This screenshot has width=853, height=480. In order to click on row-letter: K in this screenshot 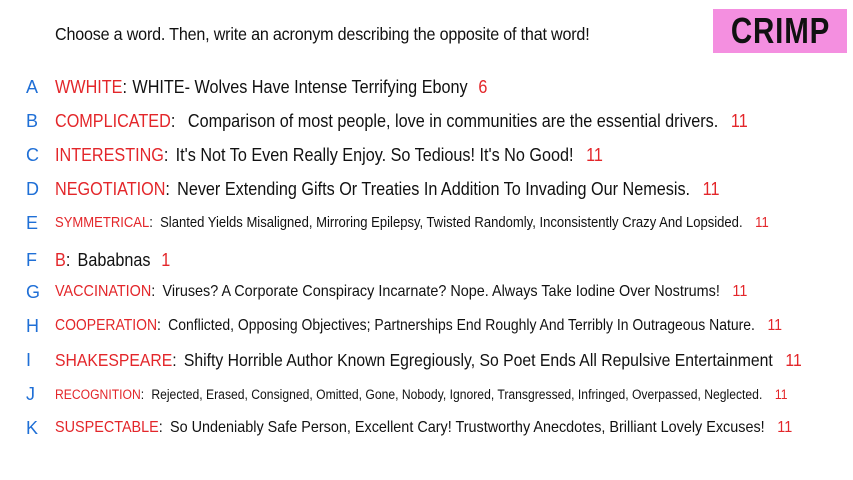, I will do `click(32, 427)`.